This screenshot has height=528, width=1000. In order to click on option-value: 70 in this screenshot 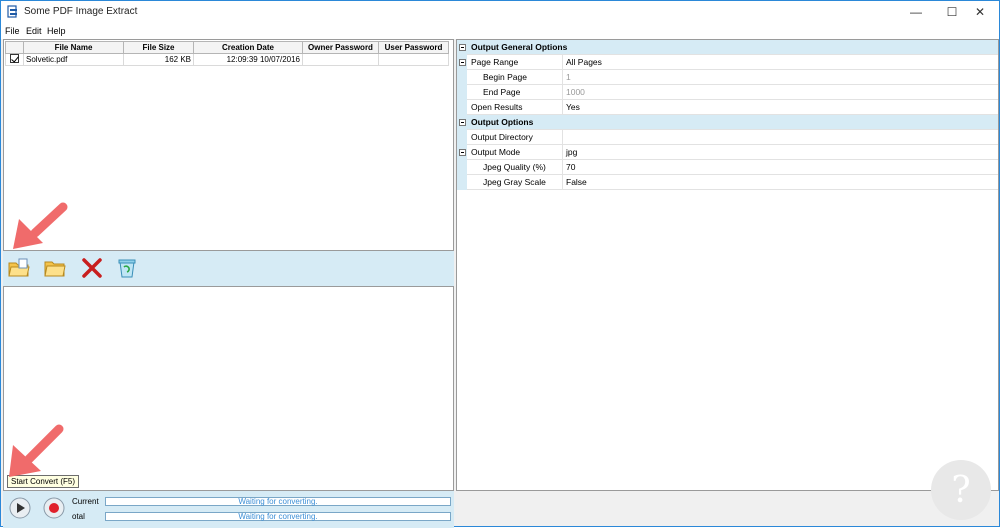, I will do `click(570, 167)`.